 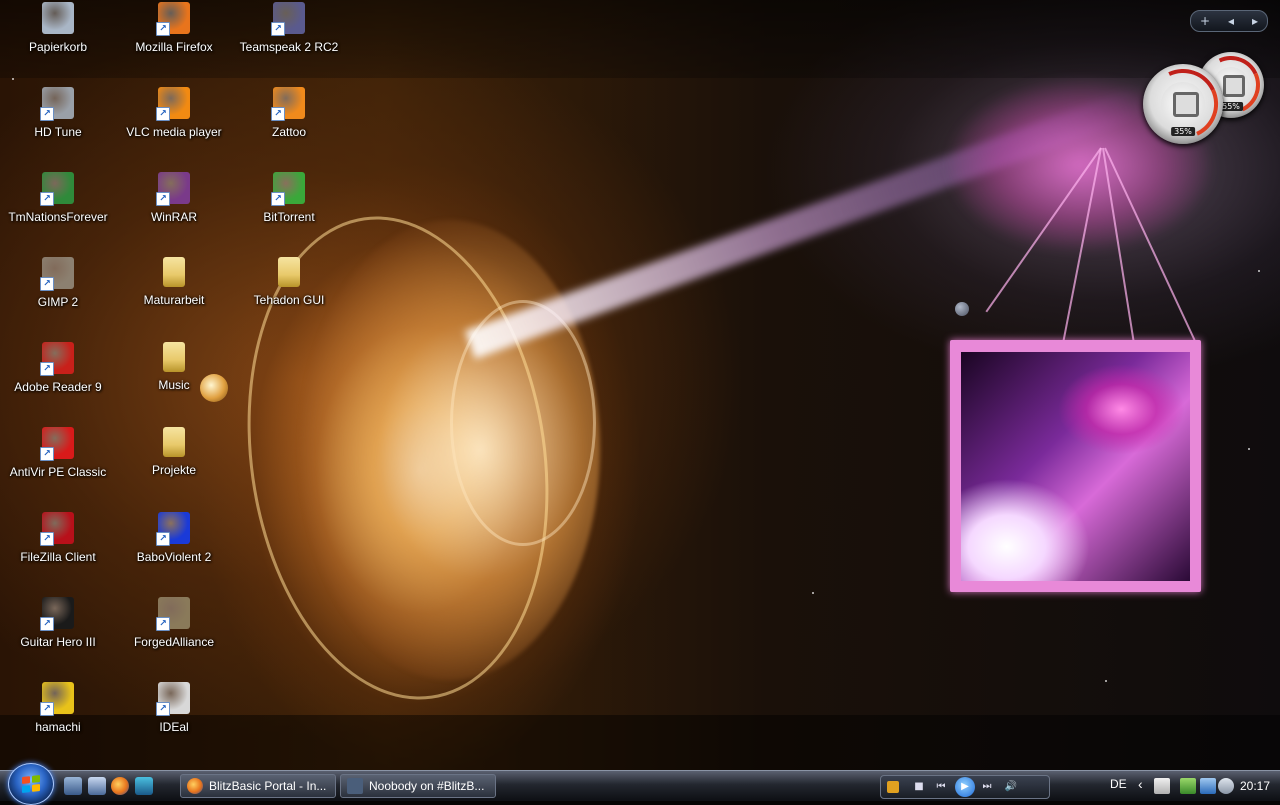 I want to click on speaker-icon, so click(x=1226, y=786).